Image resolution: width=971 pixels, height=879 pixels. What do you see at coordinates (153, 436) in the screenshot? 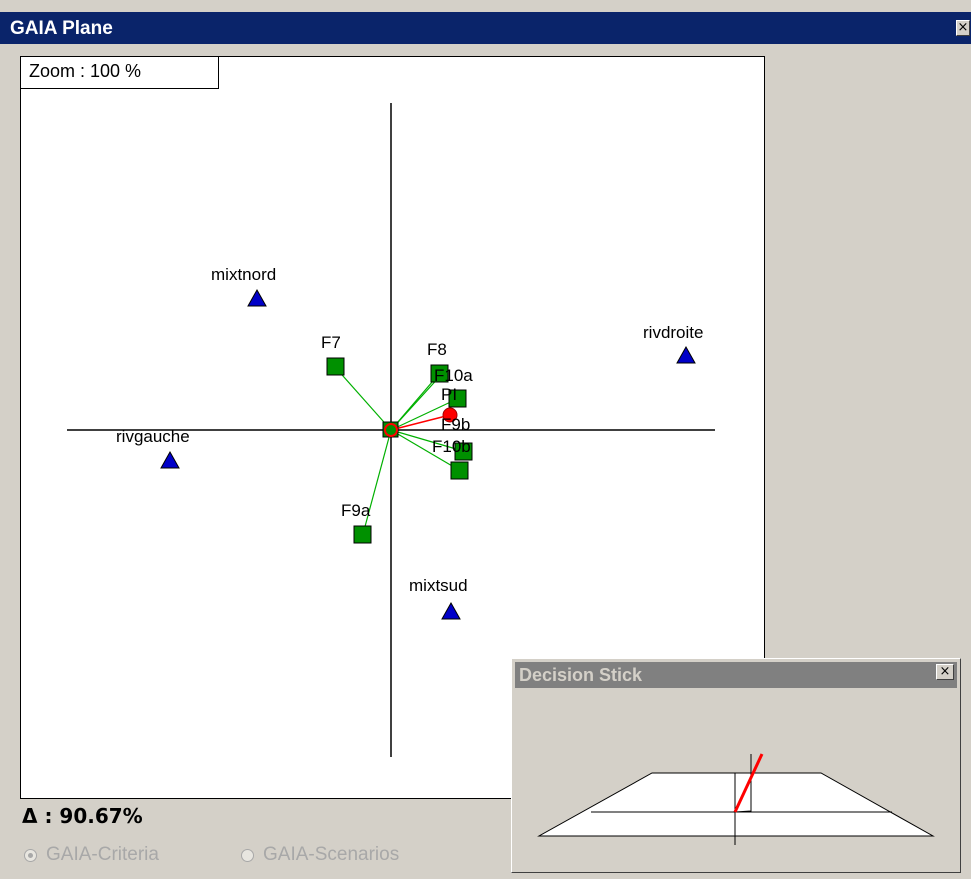
I see `criterion-label-rivgauche: rivgauche` at bounding box center [153, 436].